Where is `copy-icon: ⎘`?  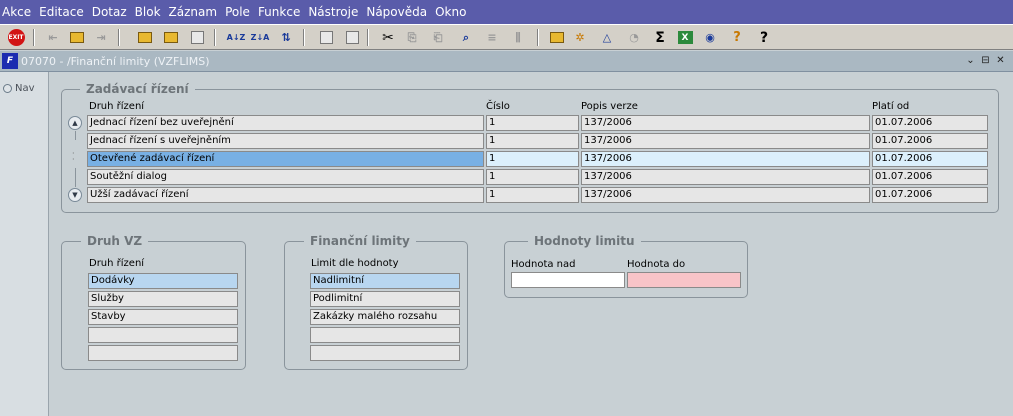 copy-icon: ⎘ is located at coordinates (412, 37).